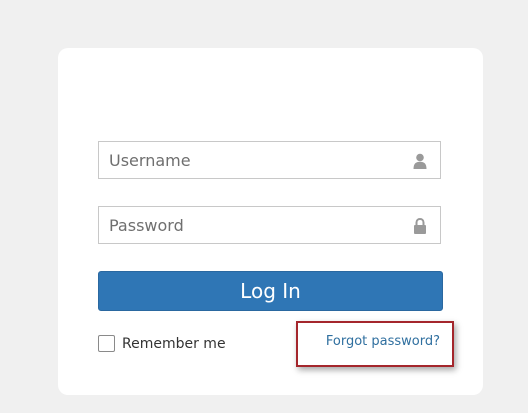 This screenshot has height=413, width=528. I want to click on username-field-container, so click(269, 160).